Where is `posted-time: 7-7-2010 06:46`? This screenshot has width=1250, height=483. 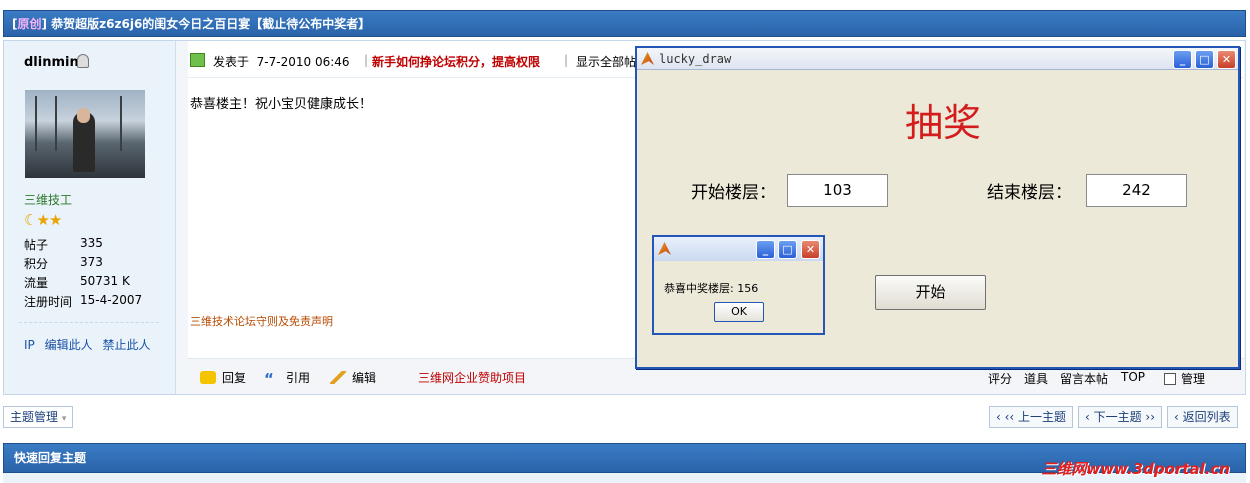 posted-time: 7-7-2010 06:46 is located at coordinates (303, 62).